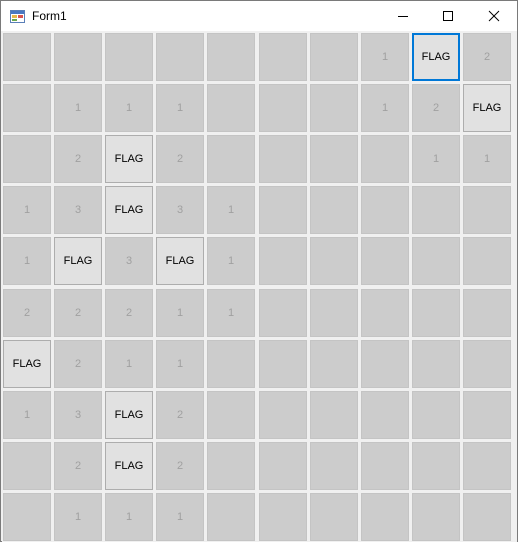  What do you see at coordinates (403, 16) in the screenshot?
I see `minimize-button` at bounding box center [403, 16].